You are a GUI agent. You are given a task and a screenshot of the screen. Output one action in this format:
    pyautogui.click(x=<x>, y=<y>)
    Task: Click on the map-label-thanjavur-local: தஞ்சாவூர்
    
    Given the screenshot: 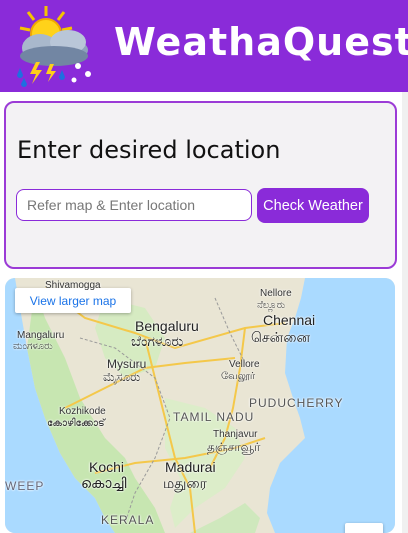 What is the action you would take?
    pyautogui.click(x=234, y=447)
    